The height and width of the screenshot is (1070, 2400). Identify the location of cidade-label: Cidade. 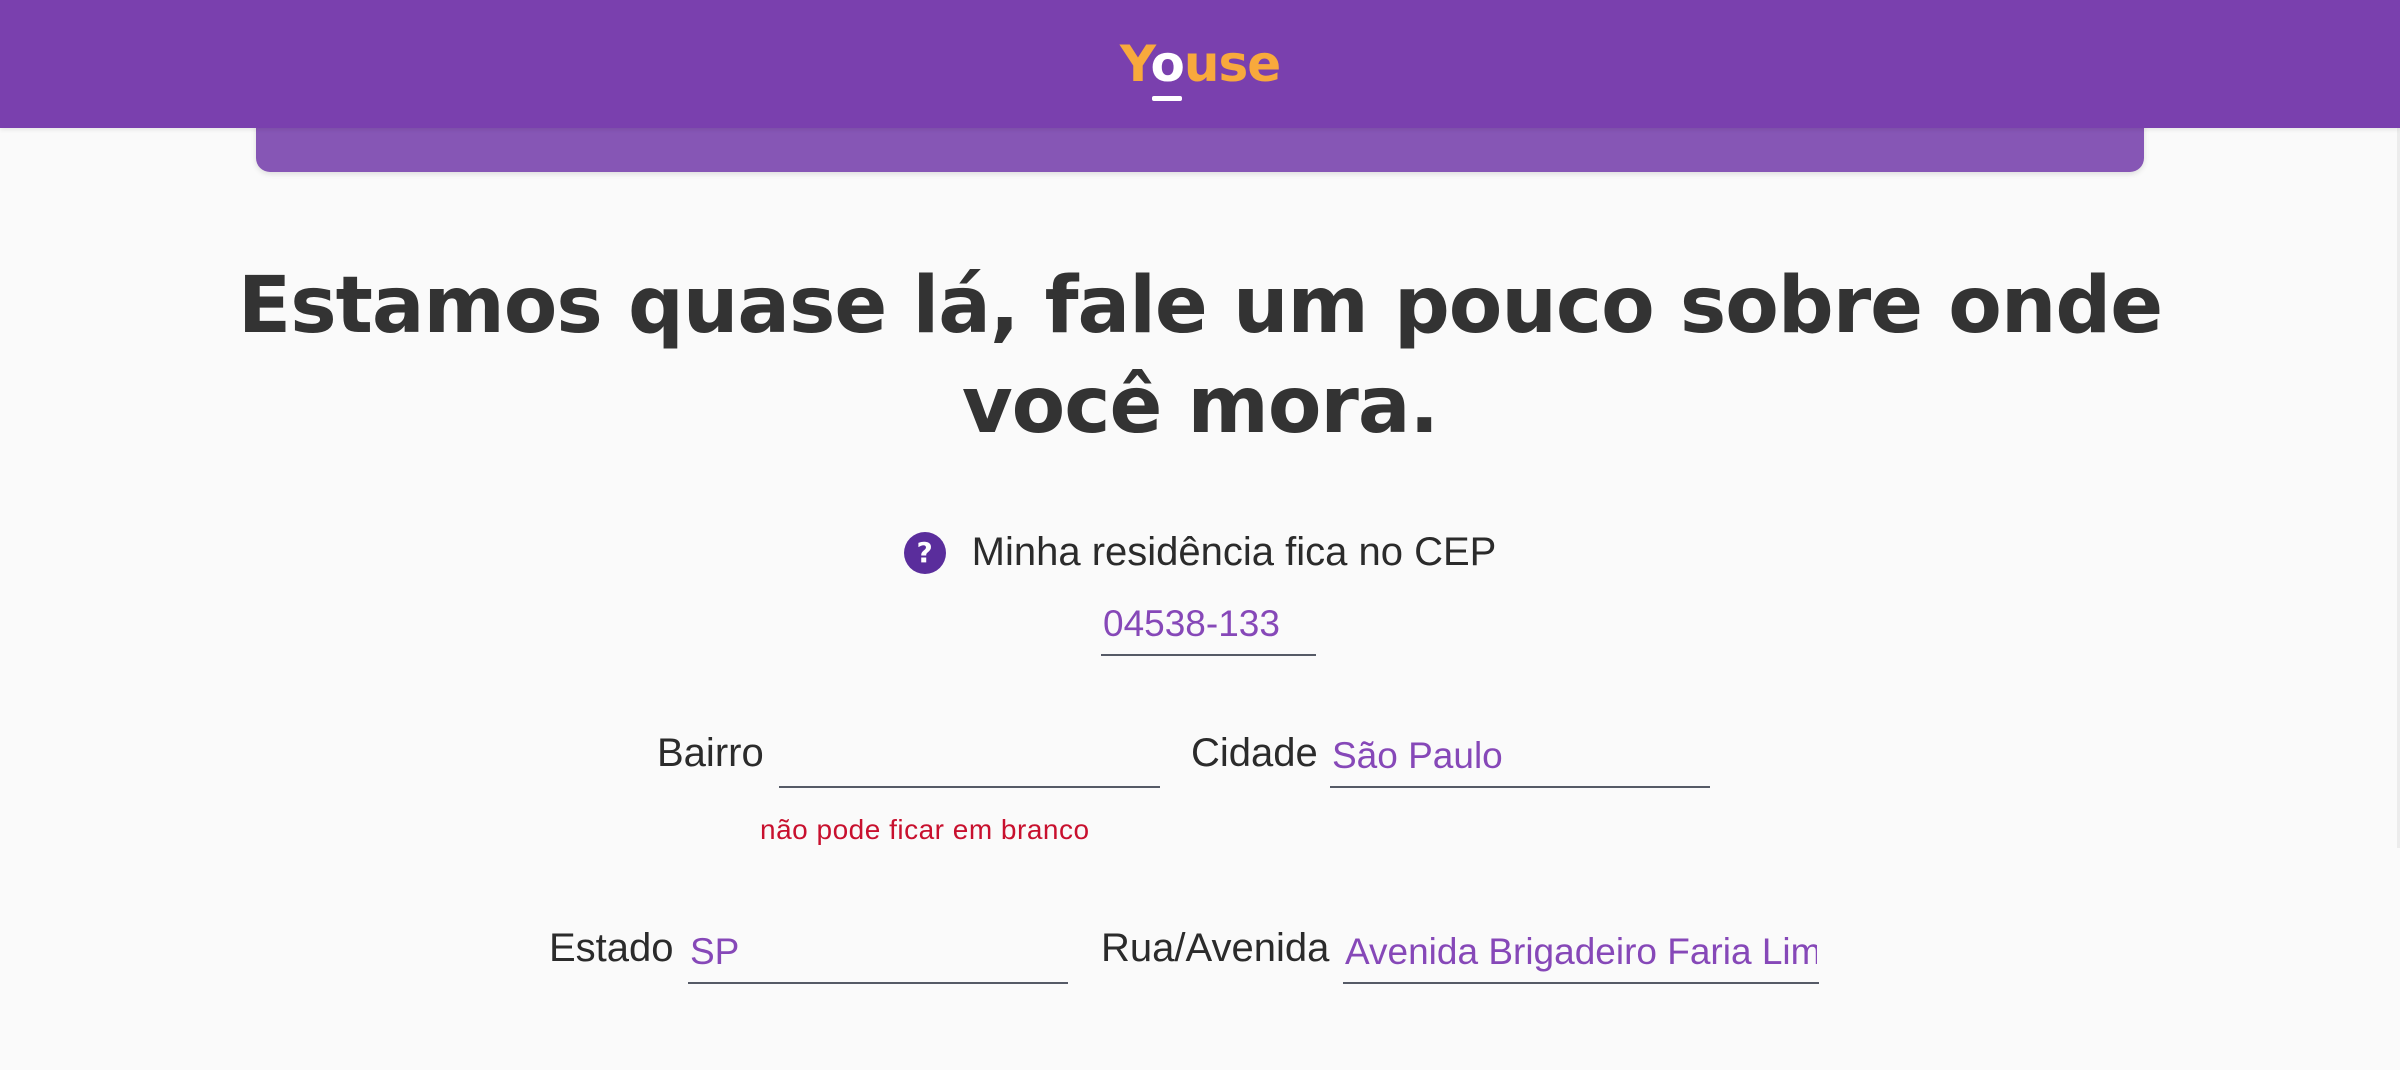
(1254, 753).